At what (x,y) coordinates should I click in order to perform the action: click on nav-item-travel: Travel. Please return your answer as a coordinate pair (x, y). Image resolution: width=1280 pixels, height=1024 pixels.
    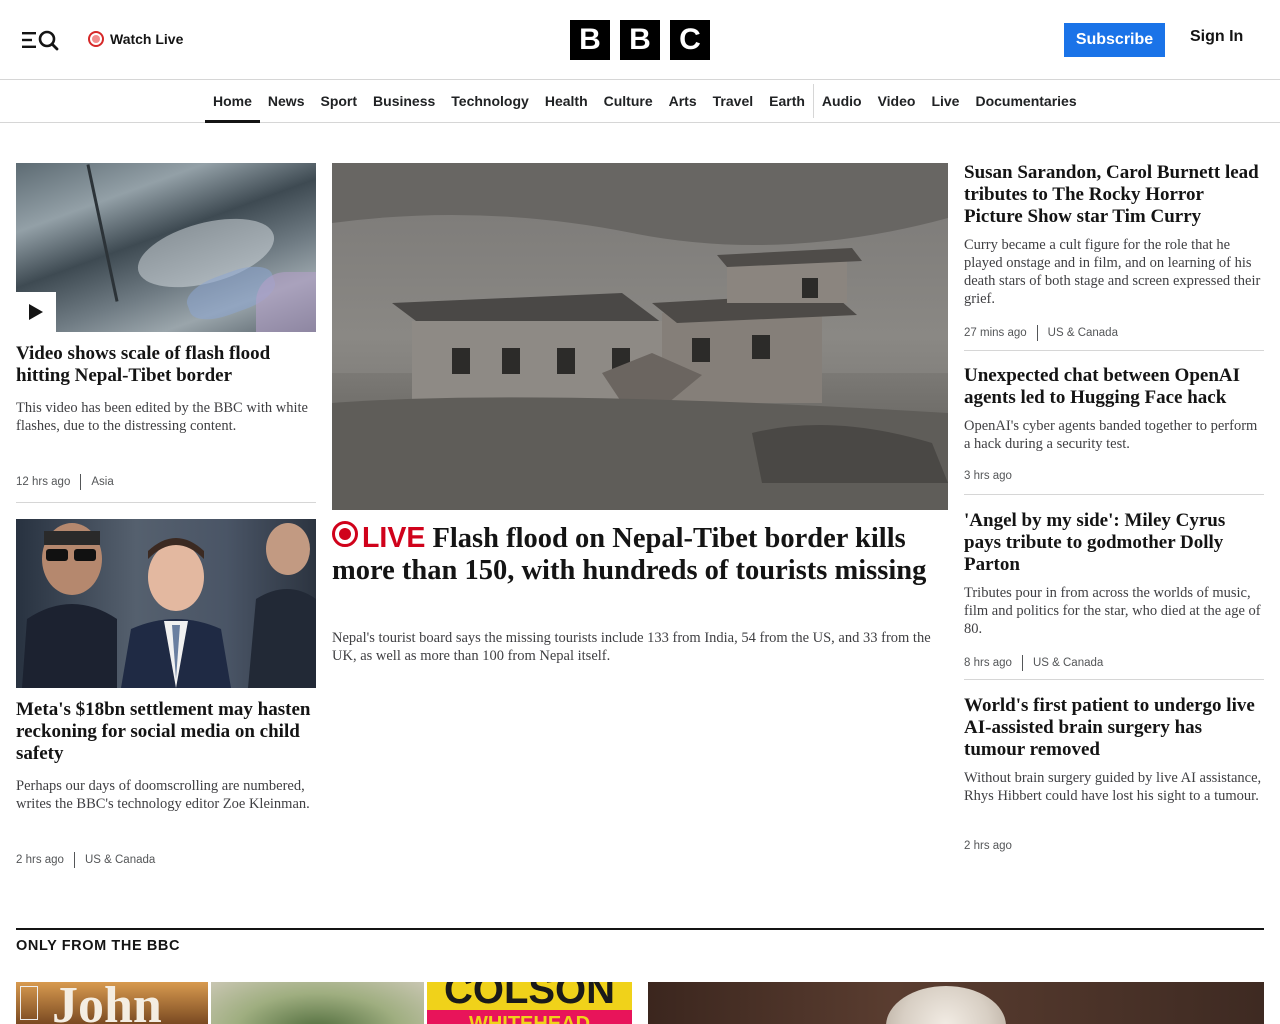
    Looking at the image, I should click on (733, 101).